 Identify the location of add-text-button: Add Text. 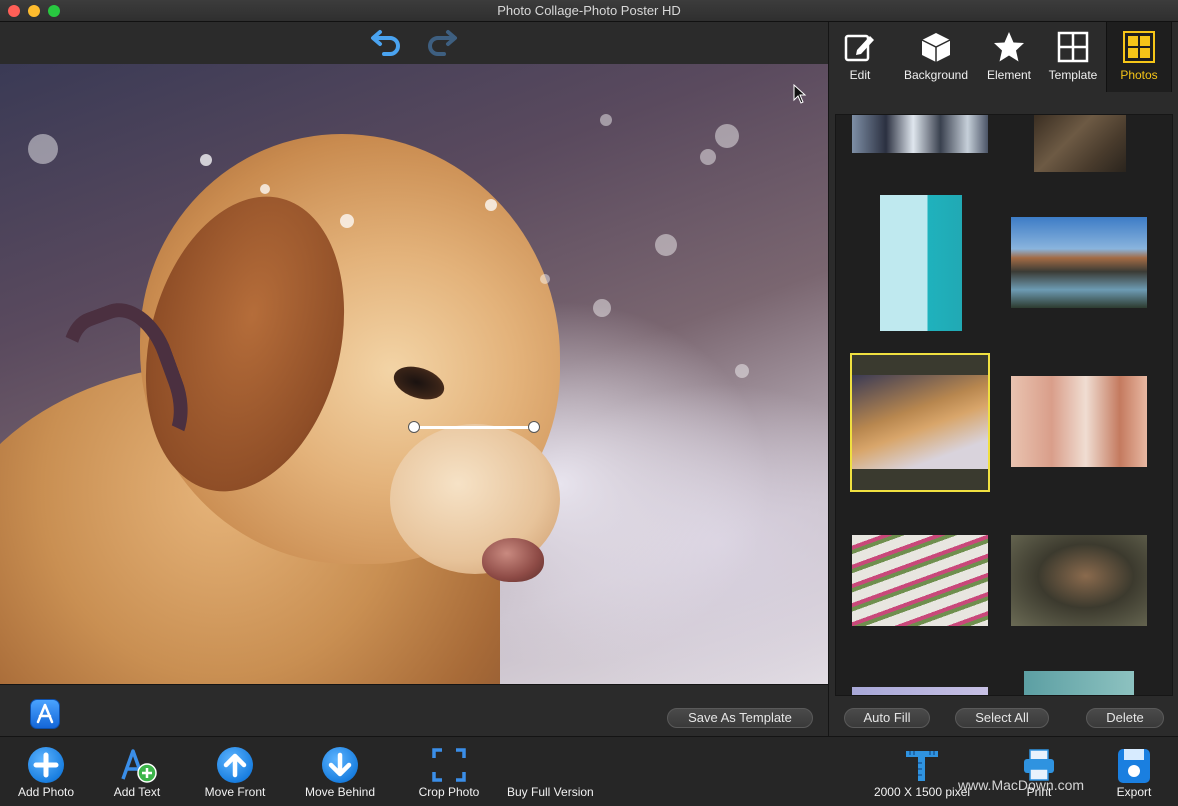
(137, 771).